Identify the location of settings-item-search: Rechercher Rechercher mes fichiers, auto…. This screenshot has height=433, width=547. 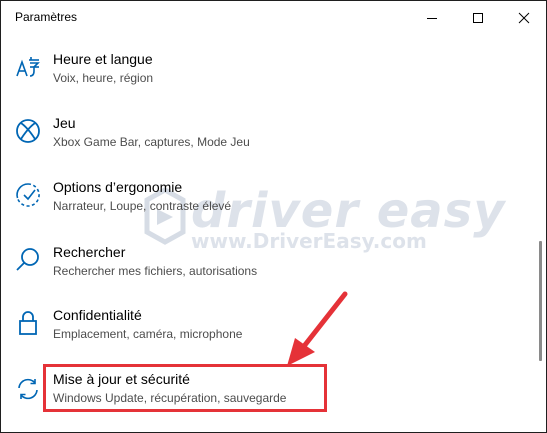
(269, 273).